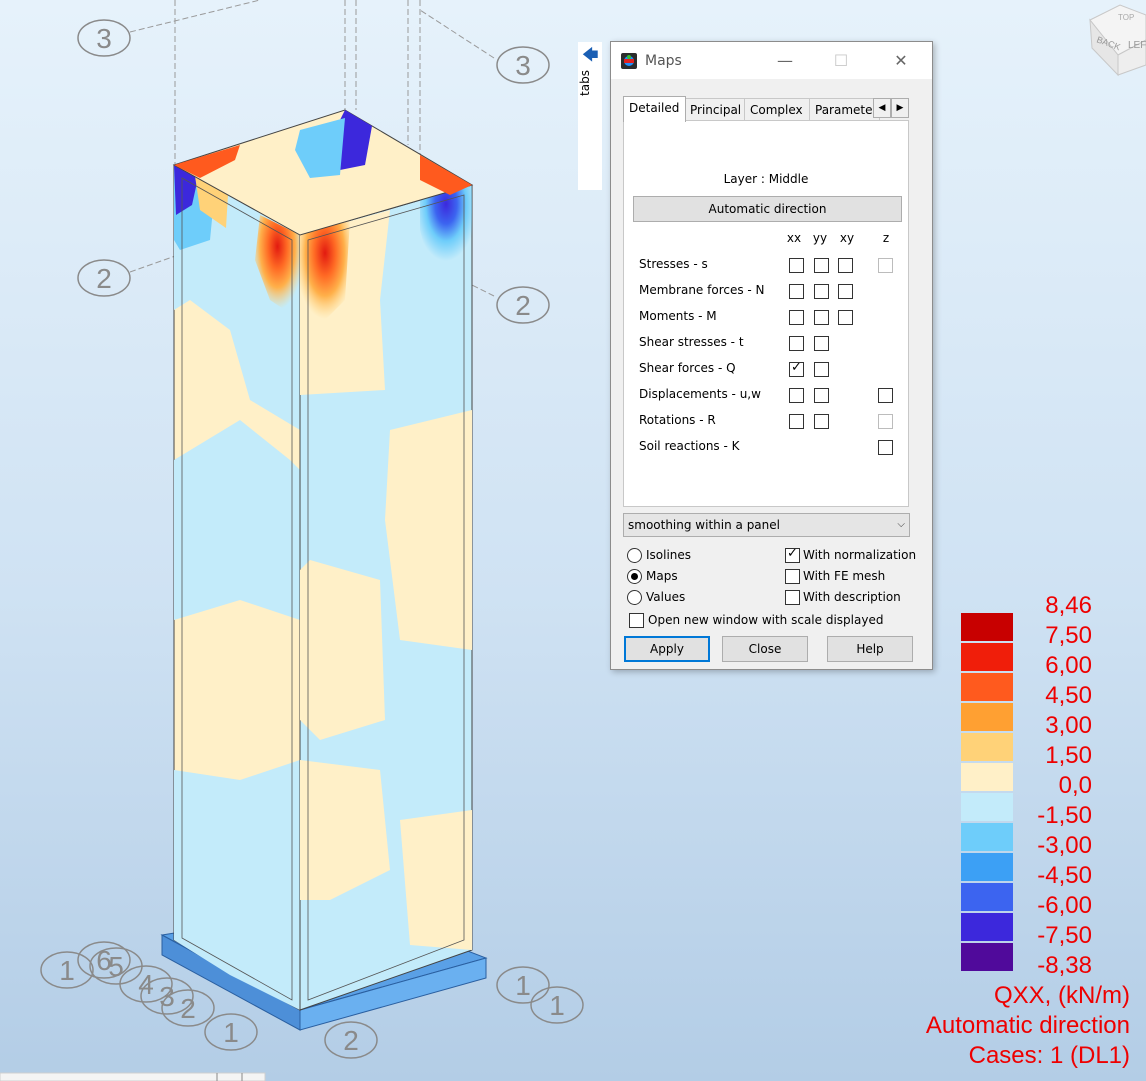 Image resolution: width=1146 pixels, height=1081 pixels. I want to click on column-header-yy: yy, so click(820, 238).